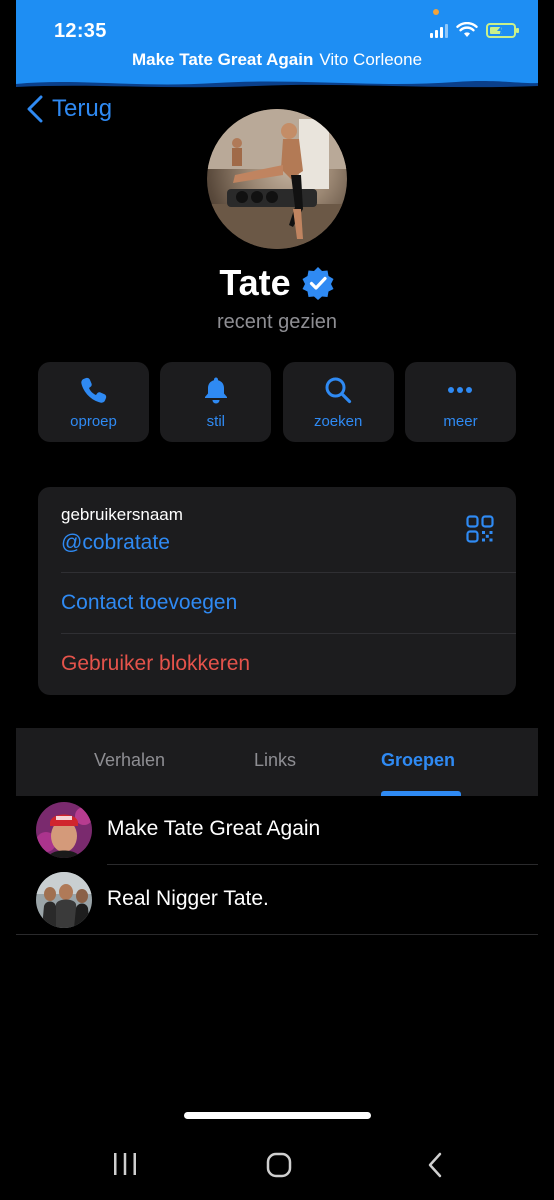 The width and height of the screenshot is (554, 1200). I want to click on active-call-banner: Make Tate Great Again Vito Corleone, so click(277, 60).